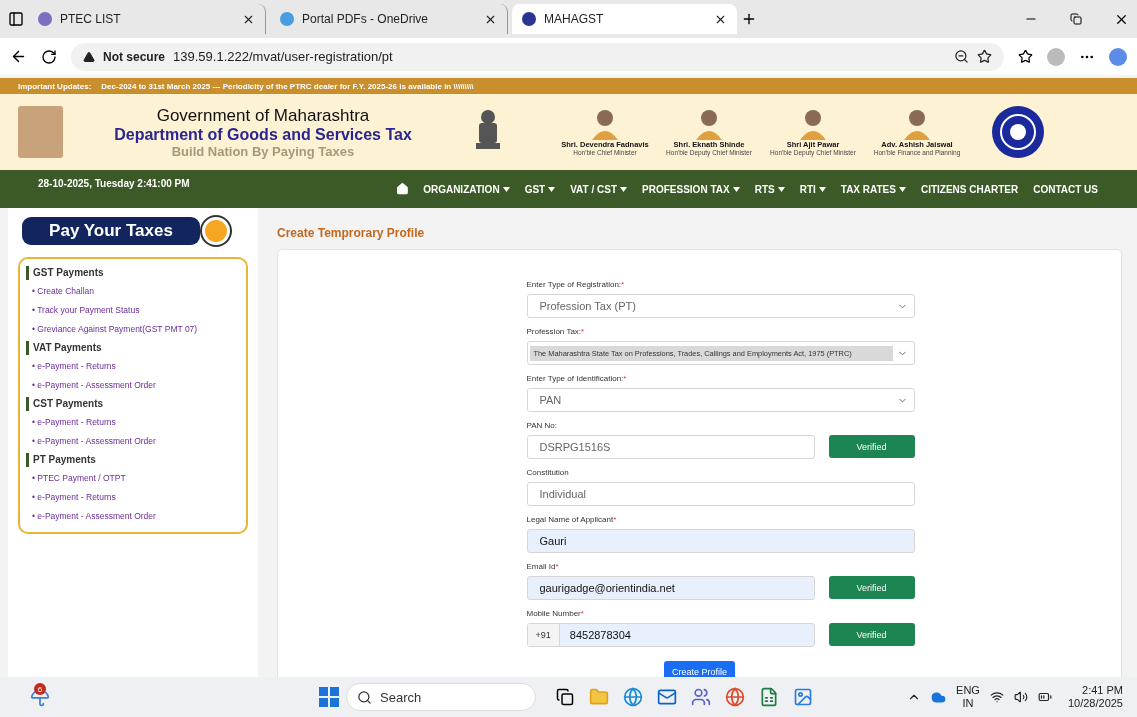  I want to click on field-label: Legal Name of Applicant*, so click(572, 519).